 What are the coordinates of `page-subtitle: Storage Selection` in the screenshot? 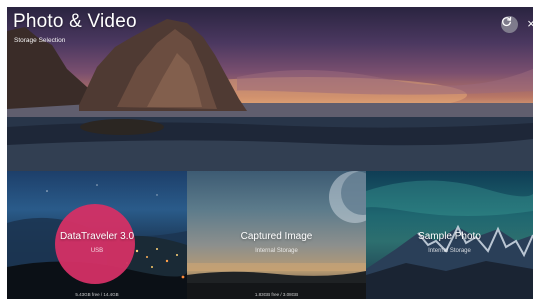 It's located at (40, 40).